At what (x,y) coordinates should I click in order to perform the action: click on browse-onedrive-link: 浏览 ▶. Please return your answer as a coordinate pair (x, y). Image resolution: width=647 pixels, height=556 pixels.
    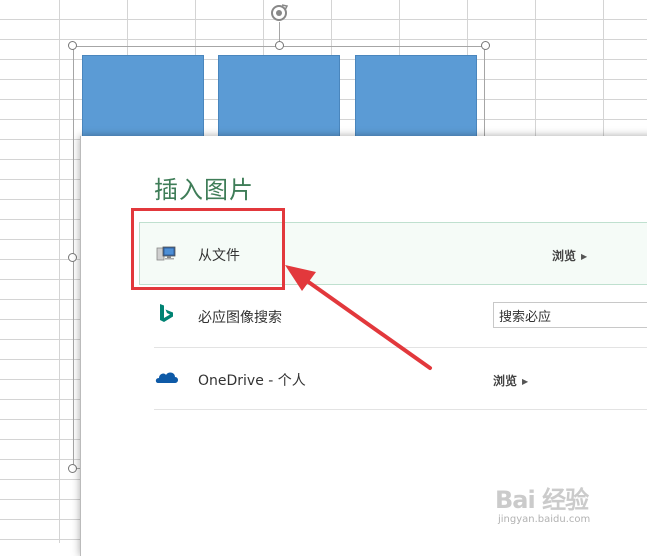
    Looking at the image, I should click on (510, 380).